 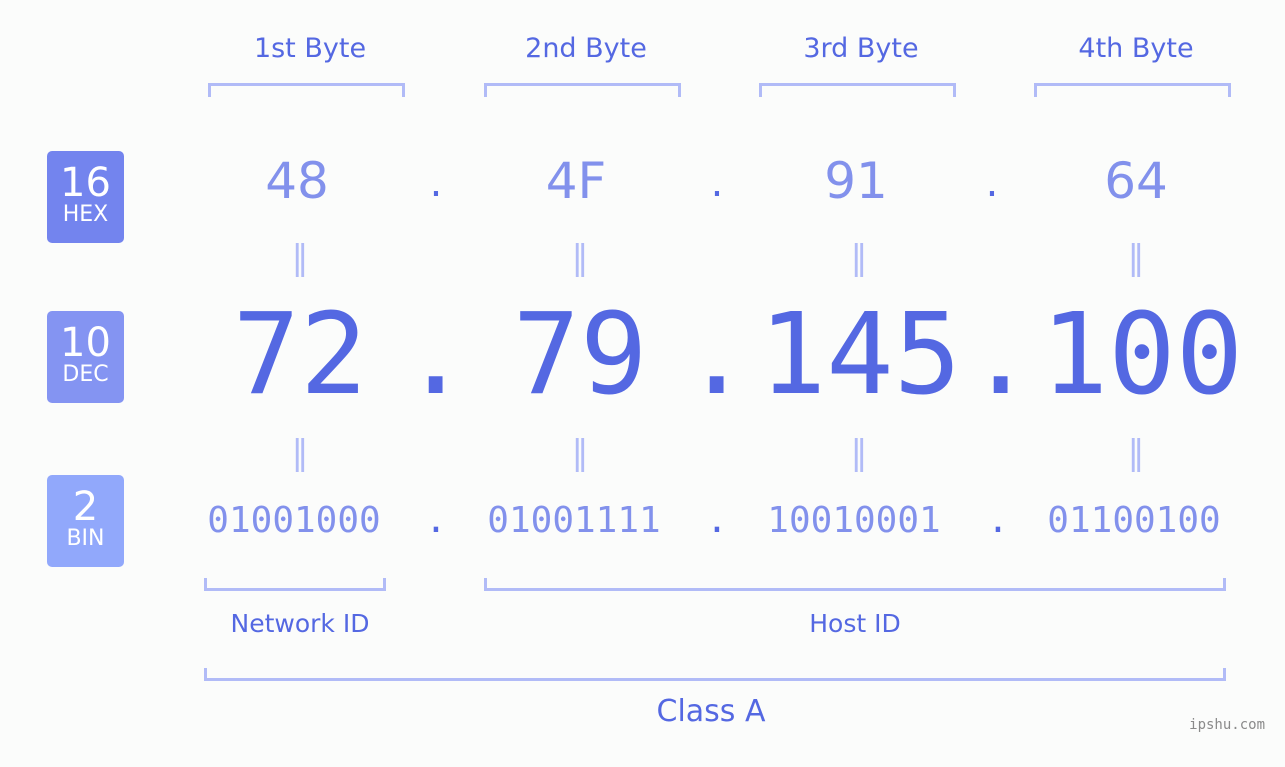 What do you see at coordinates (859, 258) in the screenshot?
I see `equals-hex-dec-3: ‖` at bounding box center [859, 258].